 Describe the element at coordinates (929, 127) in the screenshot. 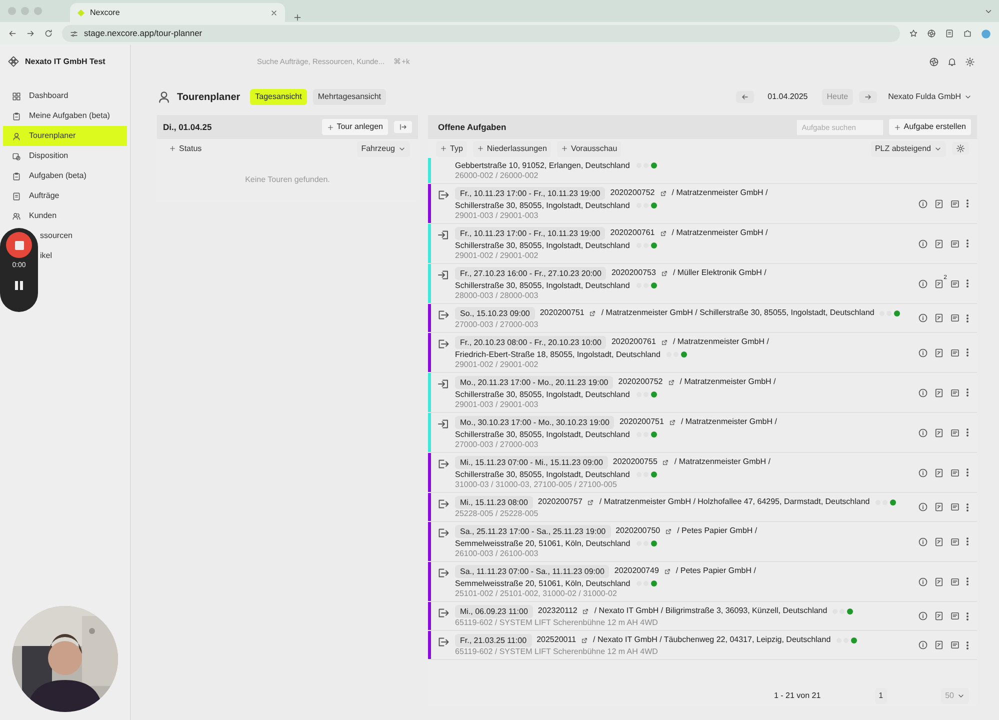

I see `create-task-button: Aufgabe erstellen` at that location.